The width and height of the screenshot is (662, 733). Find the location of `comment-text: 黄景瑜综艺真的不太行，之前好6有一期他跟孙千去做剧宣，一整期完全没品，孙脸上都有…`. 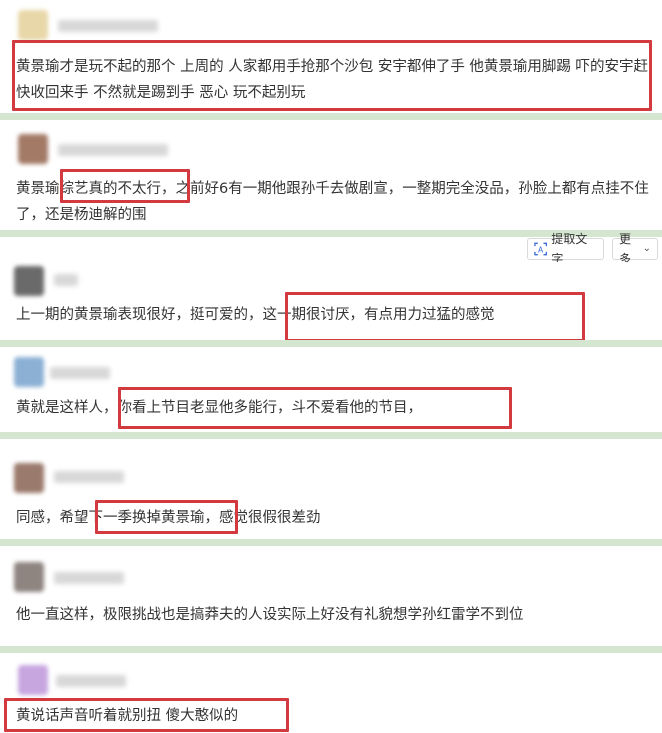

comment-text: 黄景瑜综艺真的不太行，之前好6有一期他跟孙千去做剧宣，一整期完全没品，孙脸上都有… is located at coordinates (332, 202).